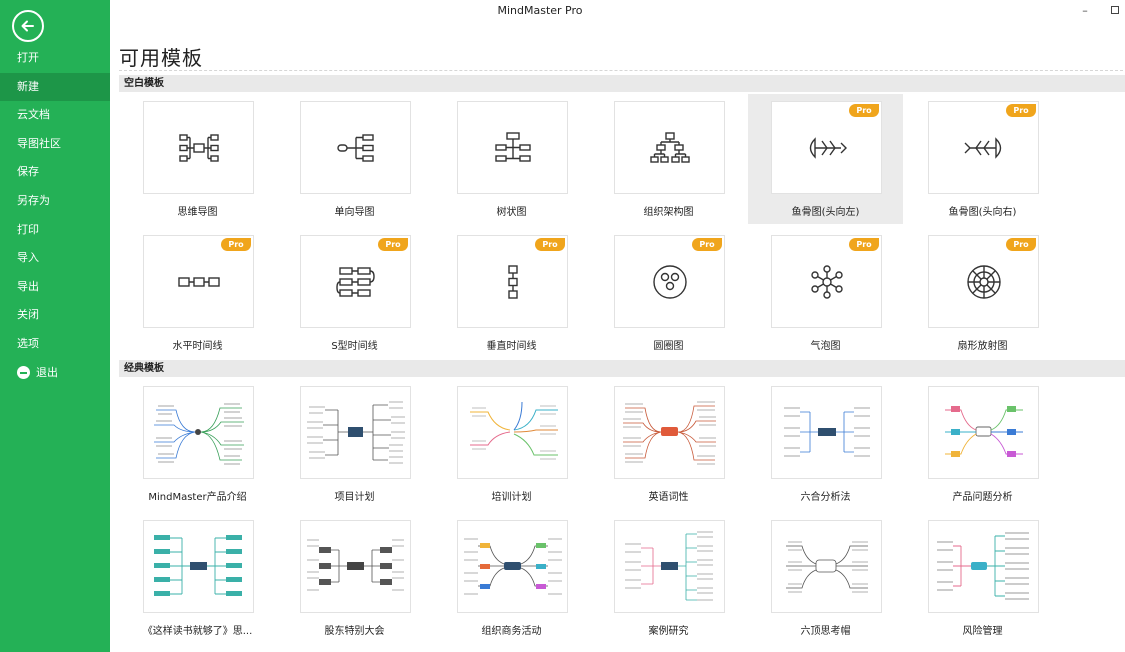 The height and width of the screenshot is (652, 1125). What do you see at coordinates (982, 497) in the screenshot?
I see `template-label: 产品问题分析` at bounding box center [982, 497].